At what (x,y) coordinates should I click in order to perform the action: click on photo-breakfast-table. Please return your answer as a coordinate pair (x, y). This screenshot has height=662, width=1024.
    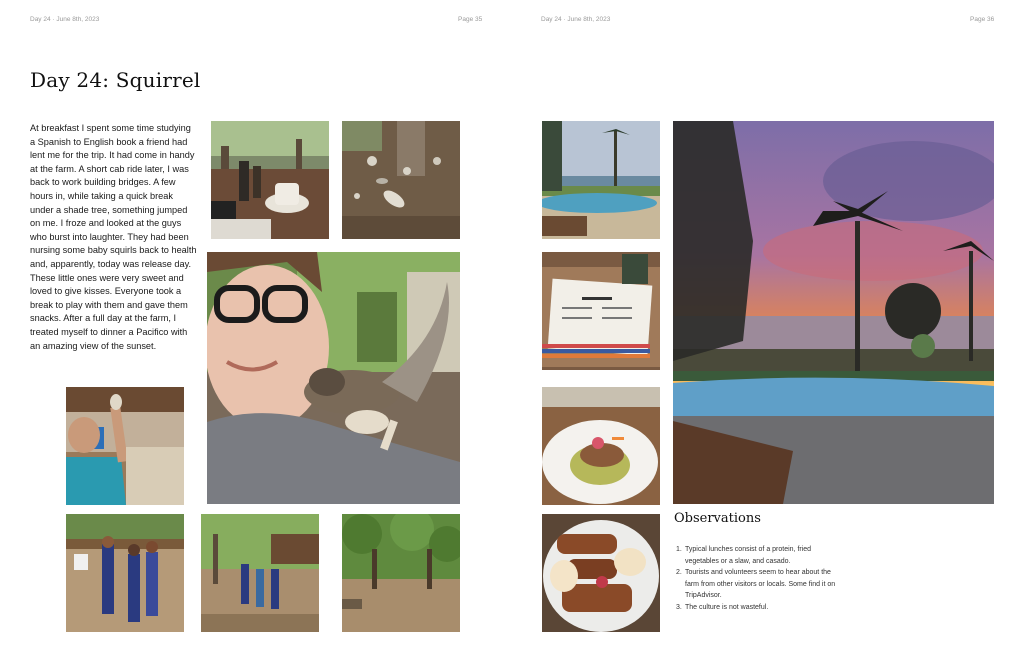
    Looking at the image, I should click on (270, 180).